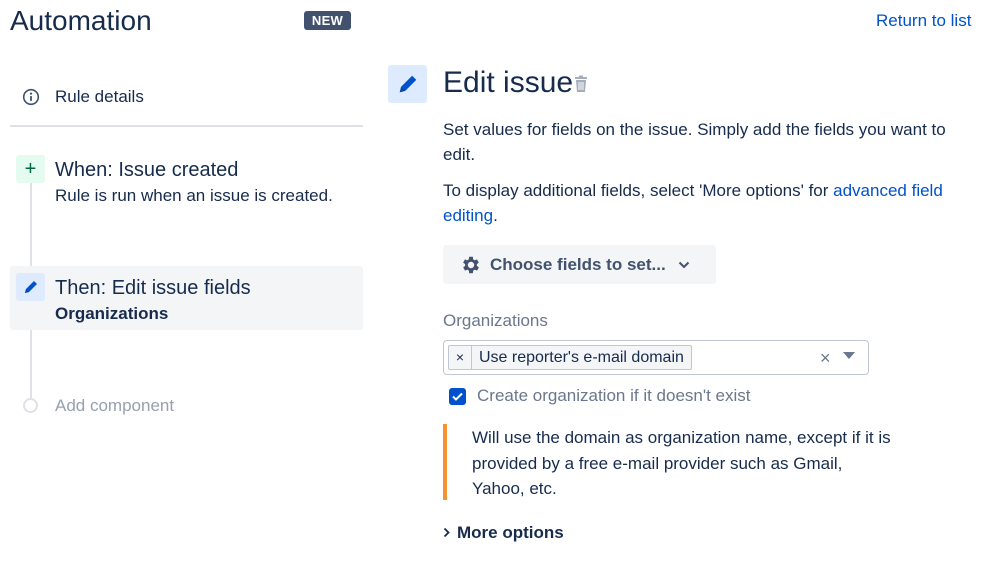 Image resolution: width=999 pixels, height=572 pixels. Describe the element at coordinates (31, 97) in the screenshot. I see `info-icon` at that location.